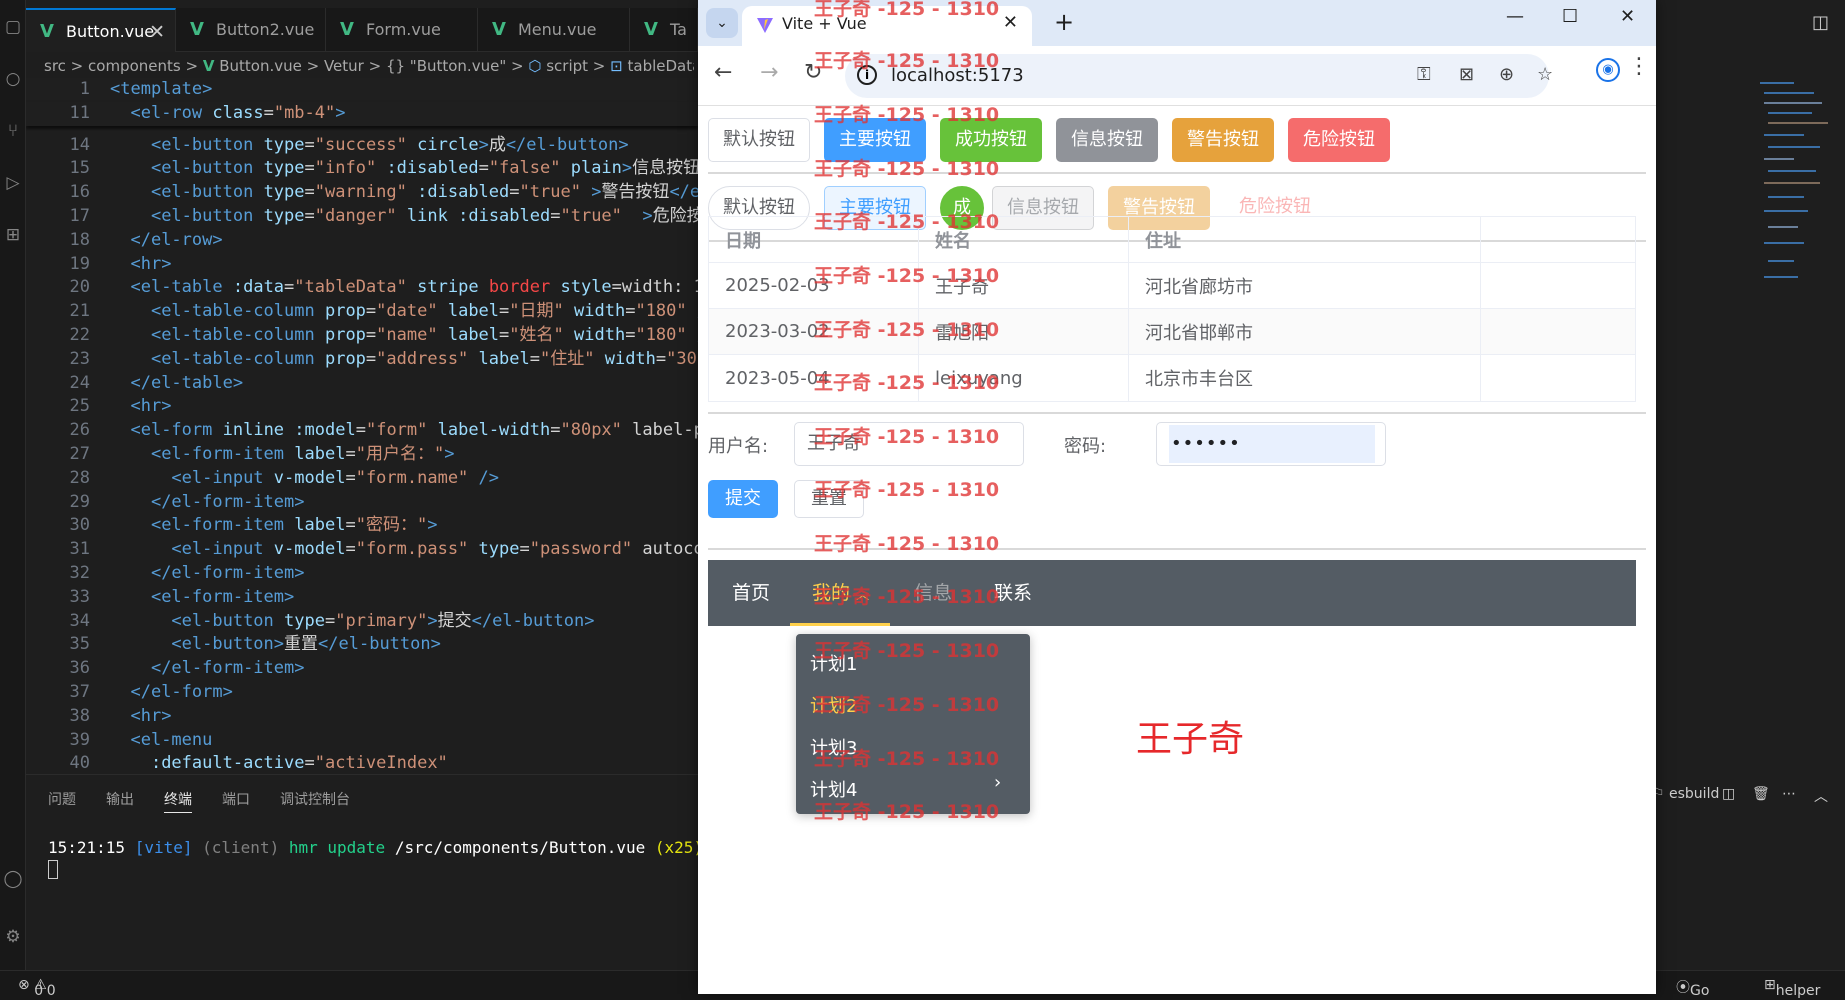 This screenshot has height=1000, width=1845. I want to click on split-terminal-icon: ◫, so click(1728, 794).